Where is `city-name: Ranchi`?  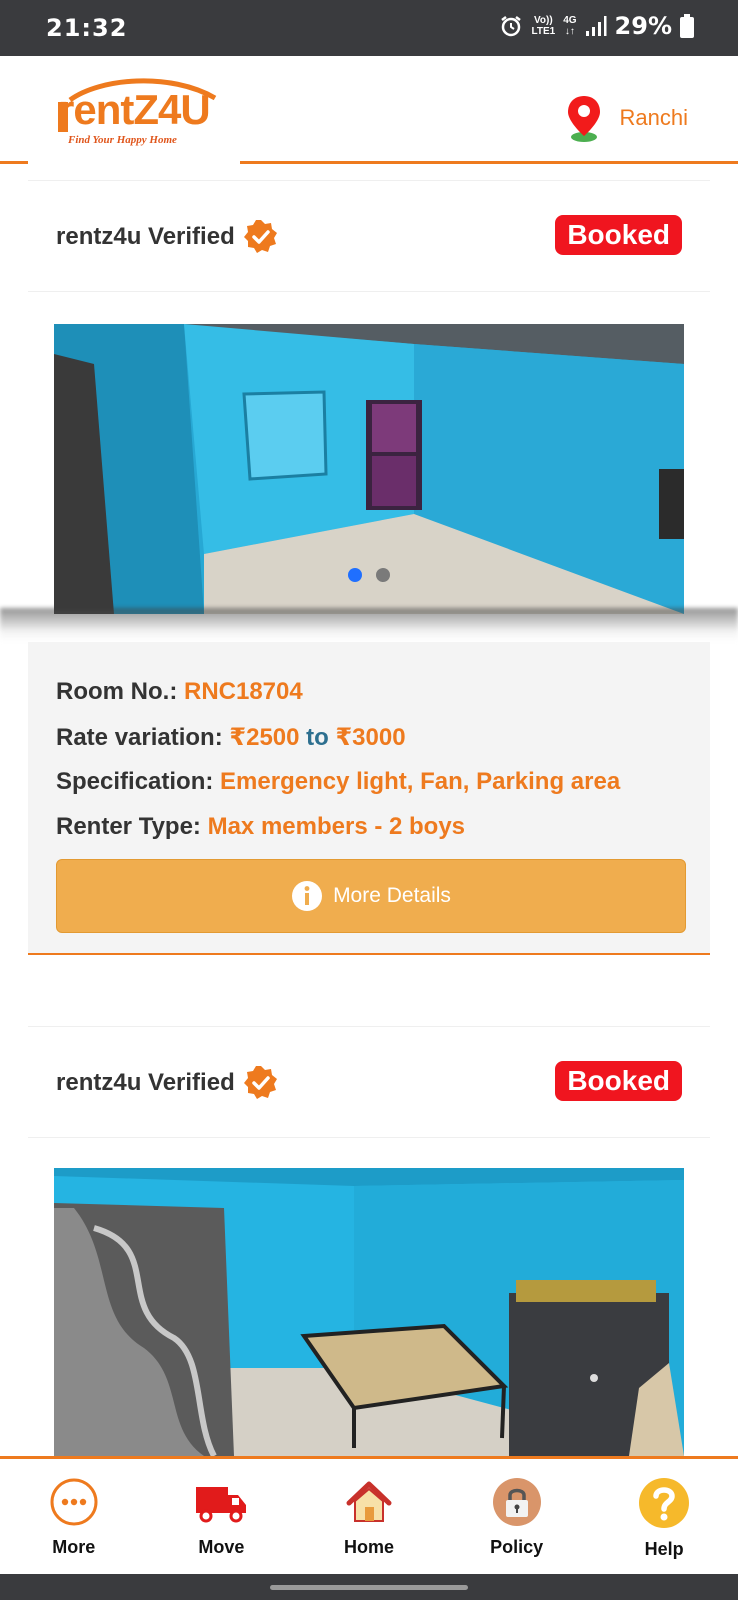 city-name: Ranchi is located at coordinates (653, 117).